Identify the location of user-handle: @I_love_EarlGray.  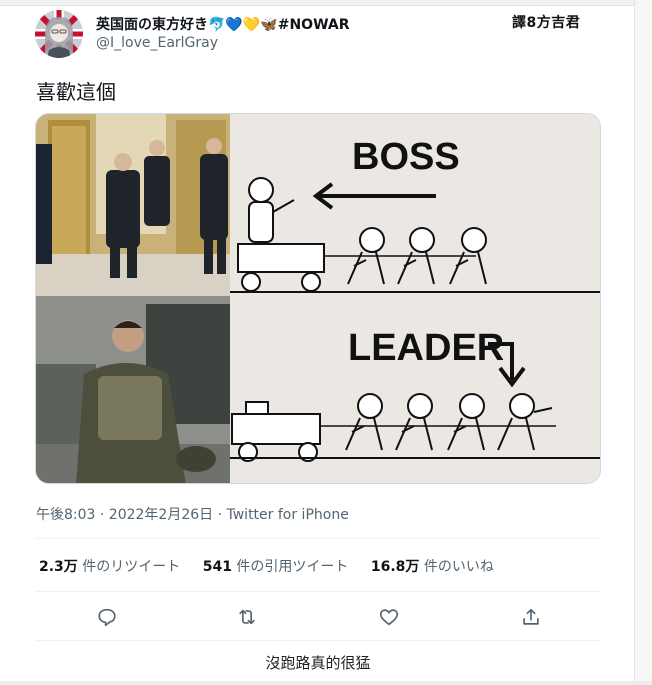
(157, 43).